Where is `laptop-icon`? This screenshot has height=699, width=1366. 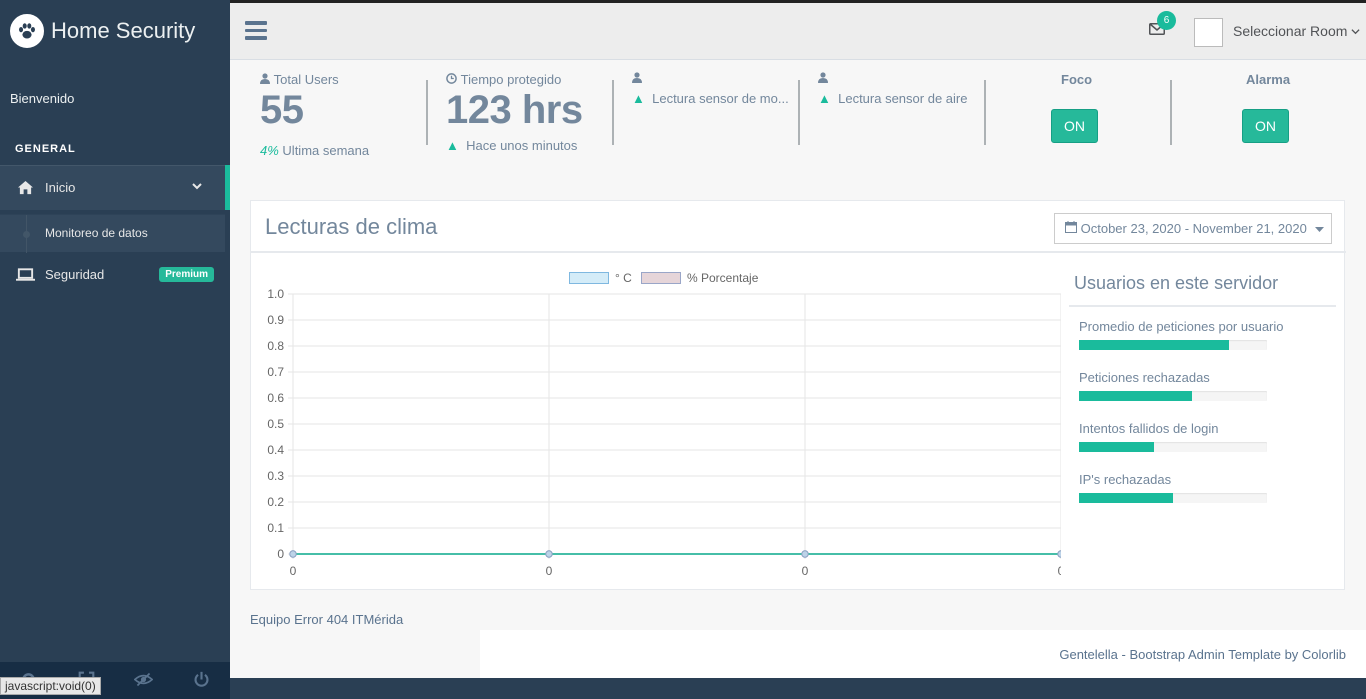 laptop-icon is located at coordinates (25, 275).